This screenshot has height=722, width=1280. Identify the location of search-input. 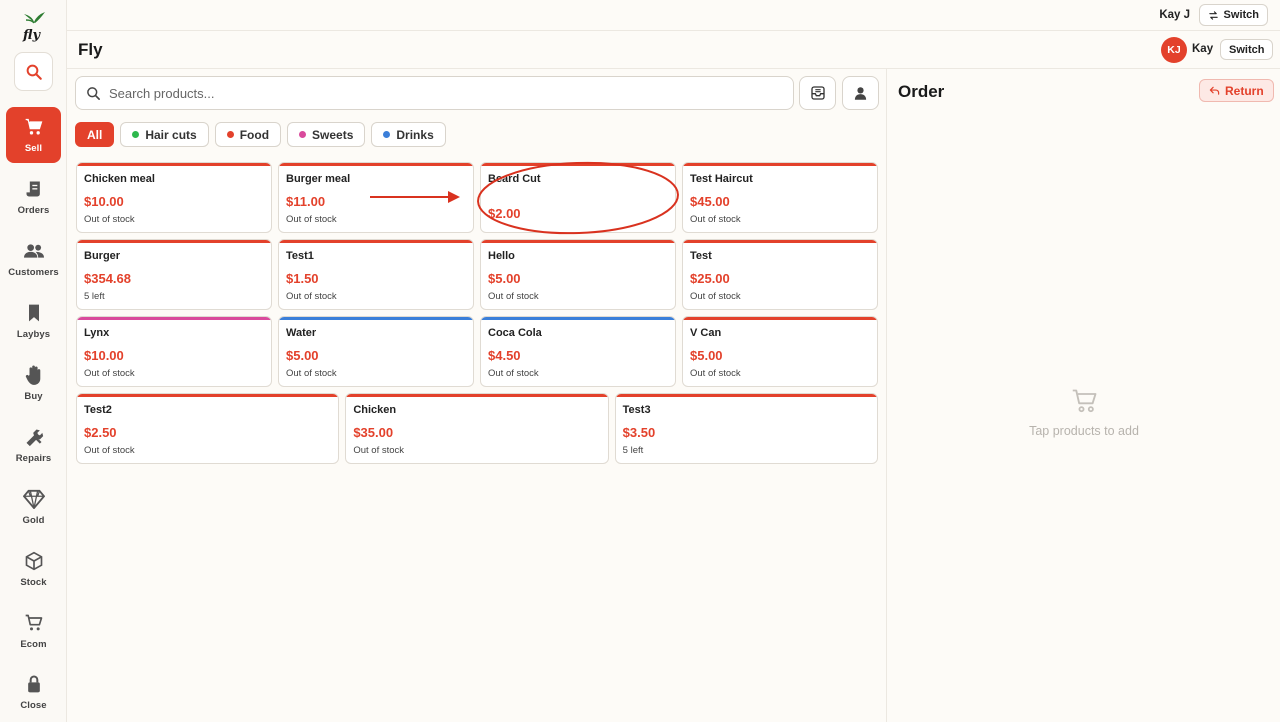
(429, 93).